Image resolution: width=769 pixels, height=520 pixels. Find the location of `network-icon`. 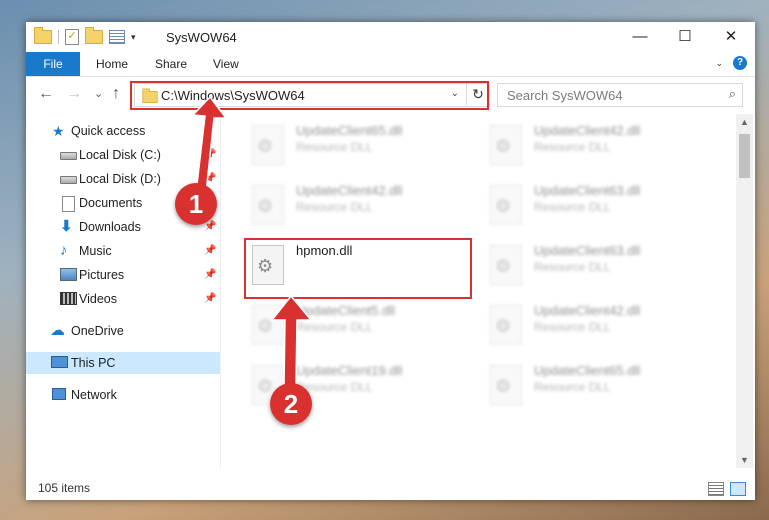

network-icon is located at coordinates (59, 394).